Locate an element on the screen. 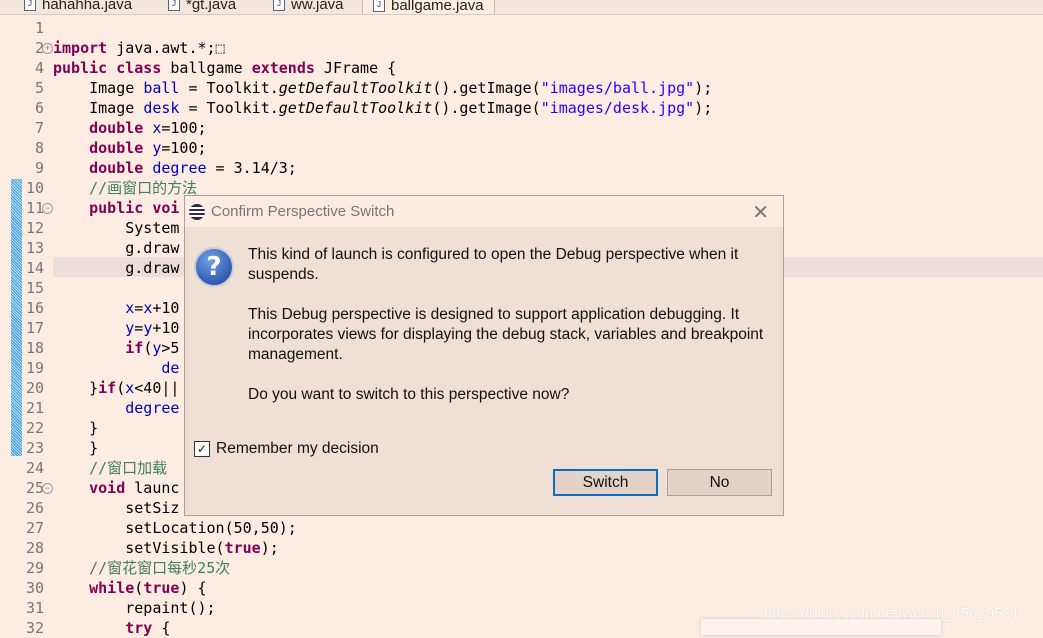 This screenshot has width=1043, height=638. code-token: while is located at coordinates (94, 588).